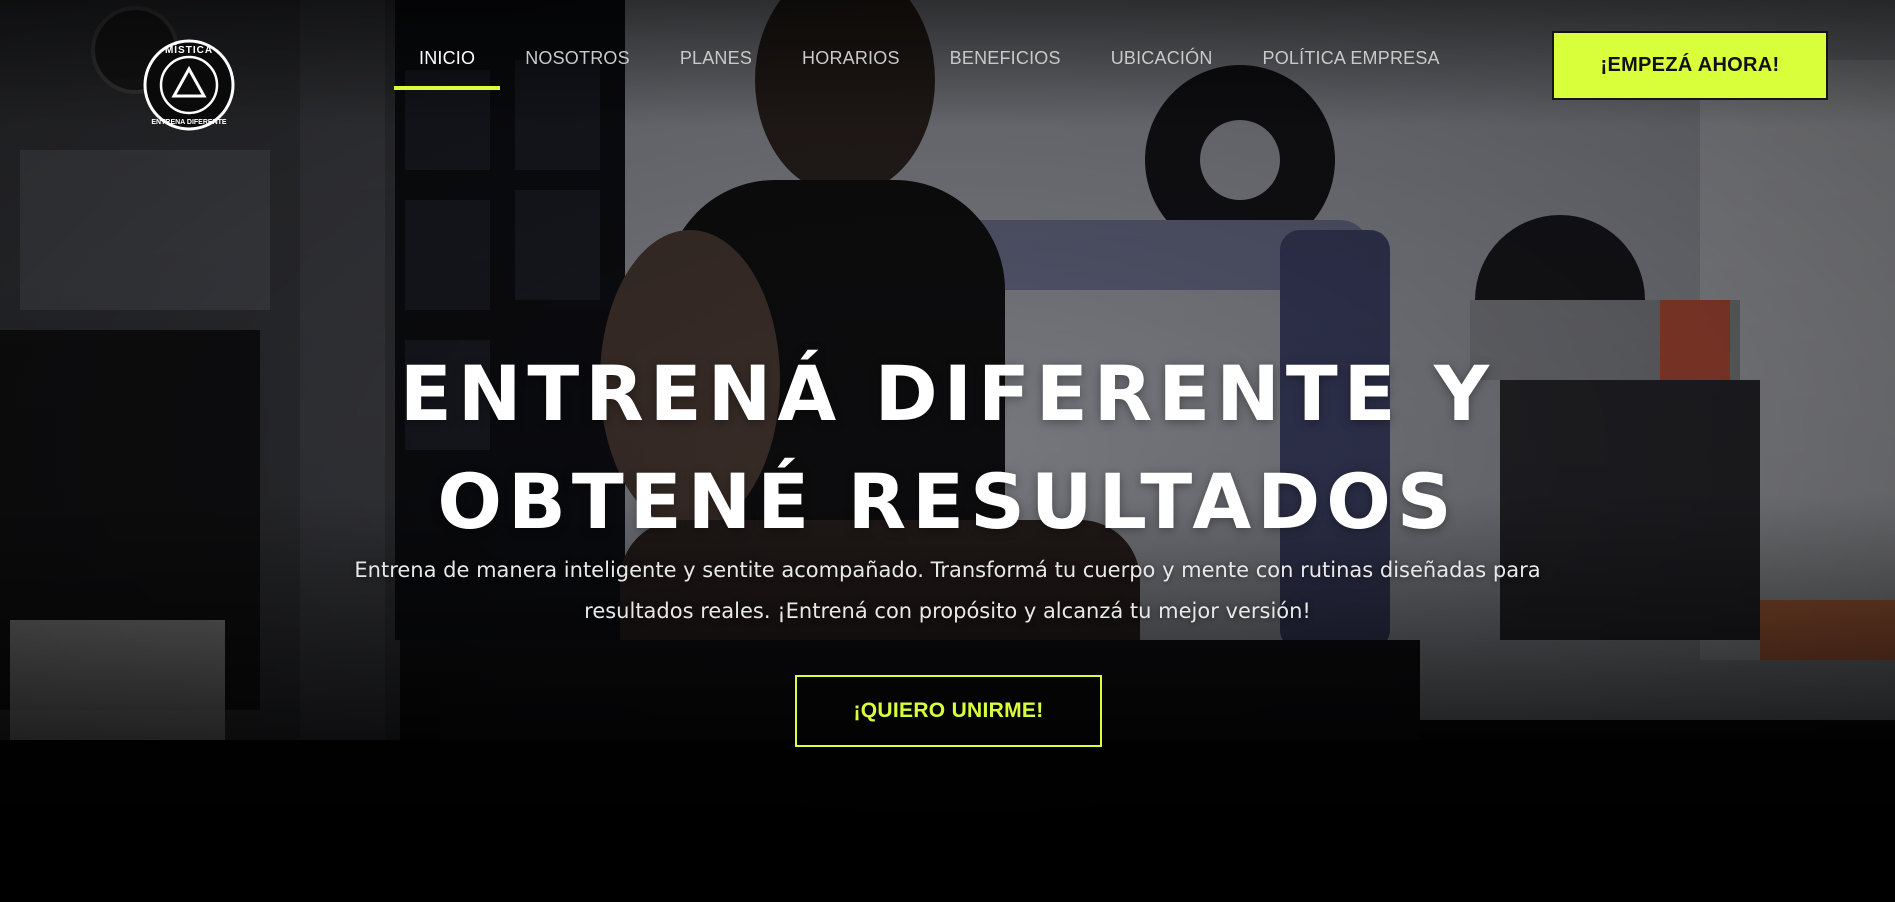 This screenshot has height=902, width=1895. What do you see at coordinates (189, 85) in the screenshot?
I see `brand-logo-icon: MÍSTICA ENTRENA DIFERENTE` at bounding box center [189, 85].